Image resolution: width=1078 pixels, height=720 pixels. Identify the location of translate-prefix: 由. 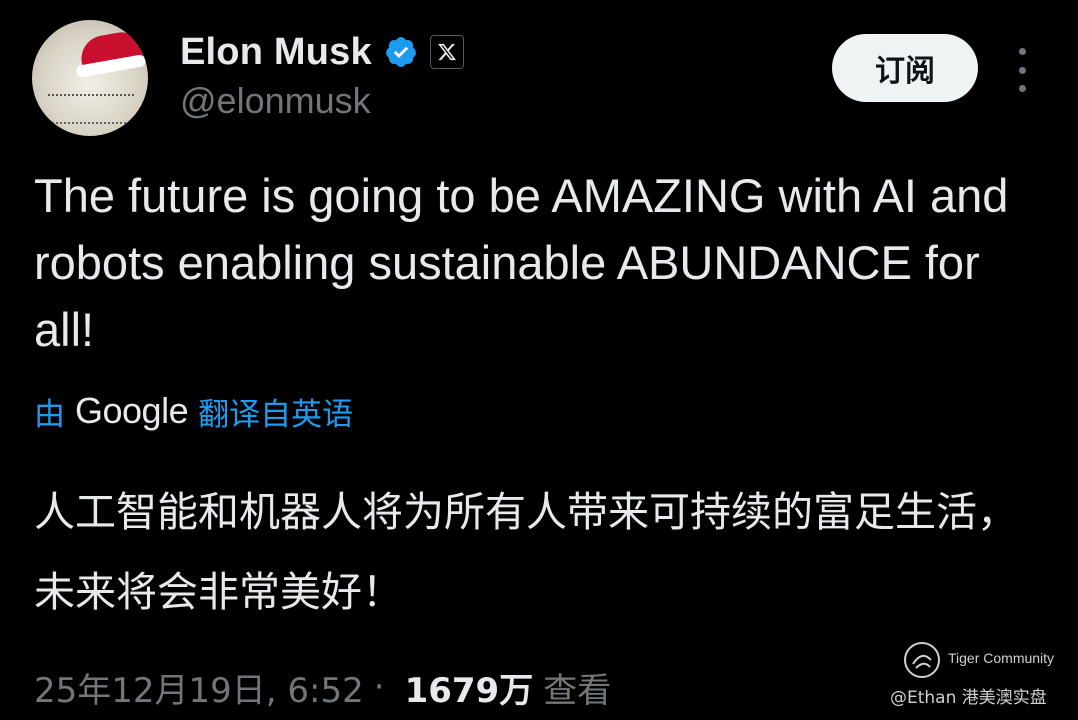
(49, 414).